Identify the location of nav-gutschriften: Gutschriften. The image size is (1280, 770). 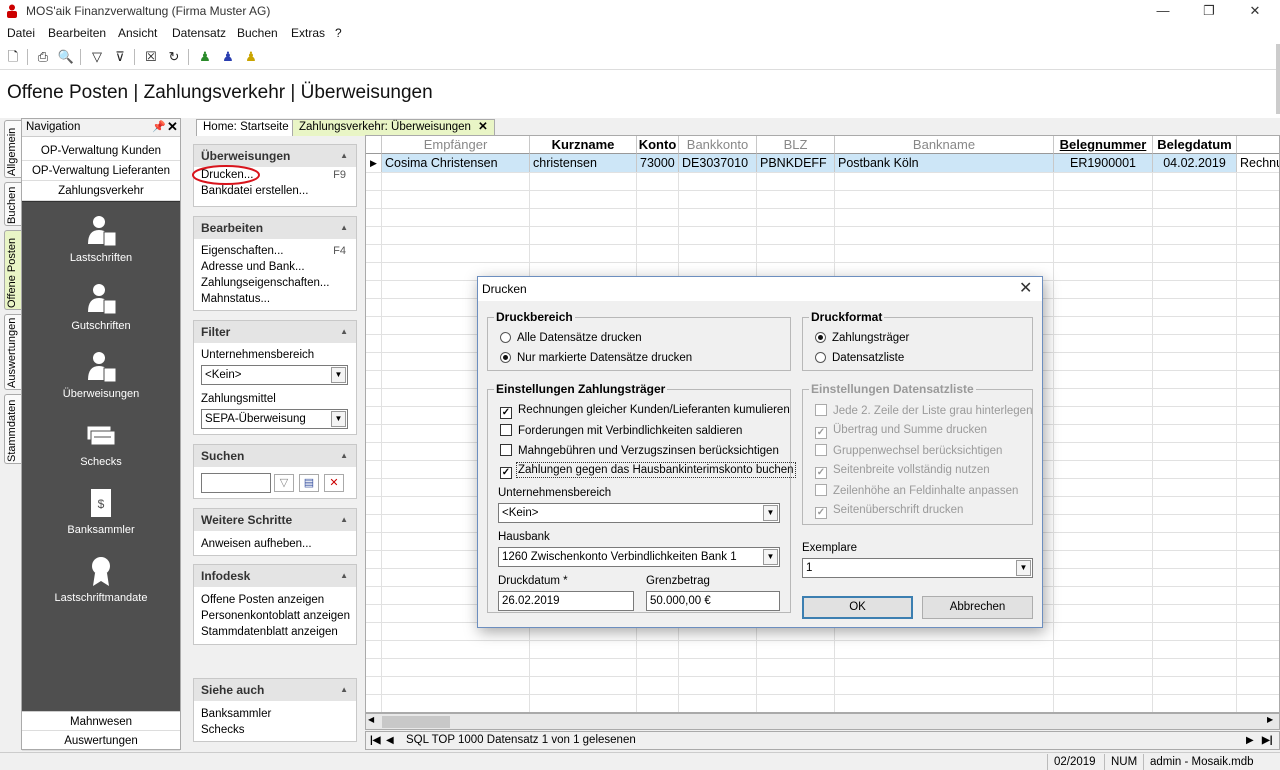
(101, 307).